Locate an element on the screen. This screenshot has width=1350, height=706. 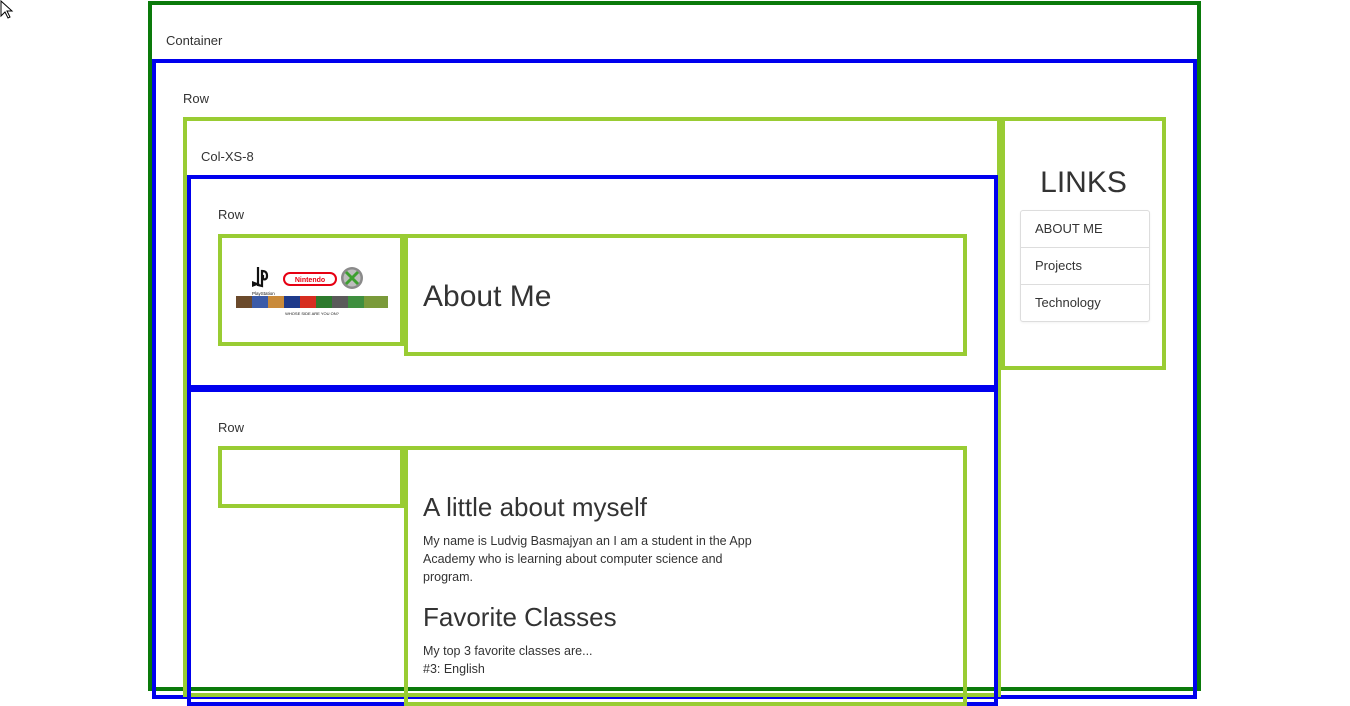
xbox-logo is located at coordinates (352, 278).